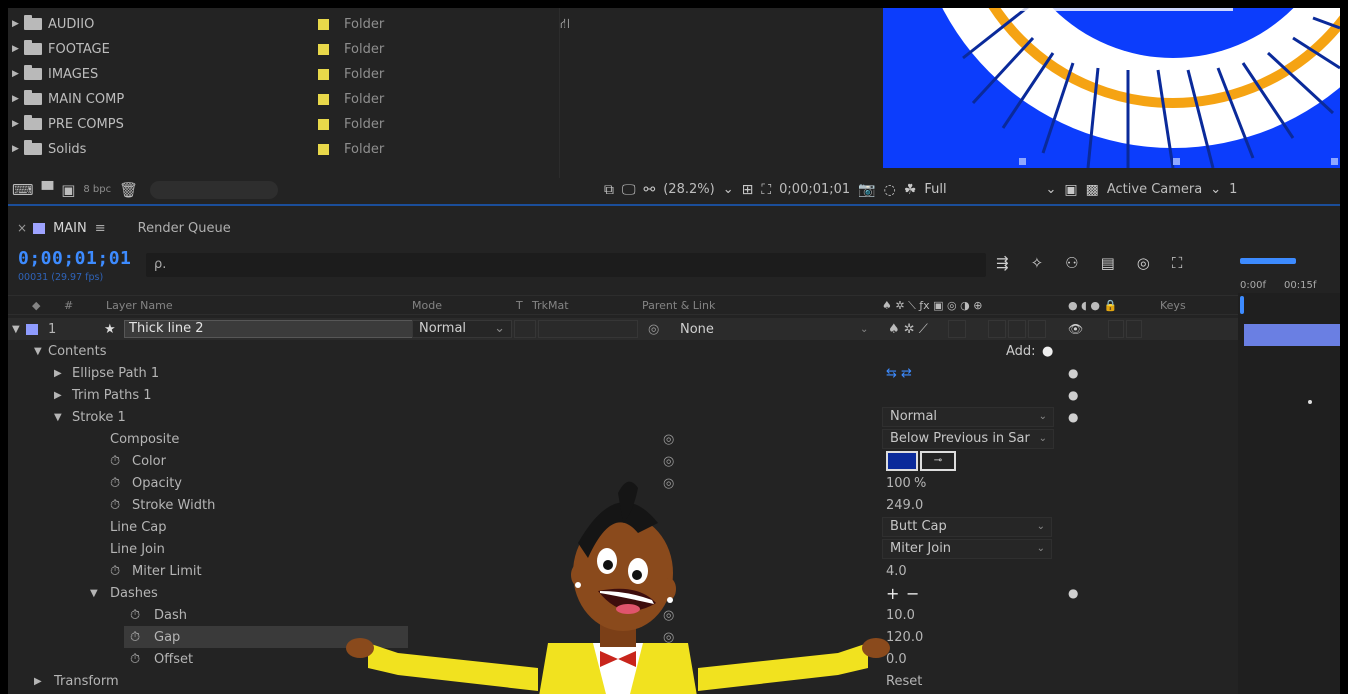 This screenshot has height=694, width=1348. What do you see at coordinates (1177, 263) in the screenshot?
I see `graph-editor-icon: ⛶` at bounding box center [1177, 263].